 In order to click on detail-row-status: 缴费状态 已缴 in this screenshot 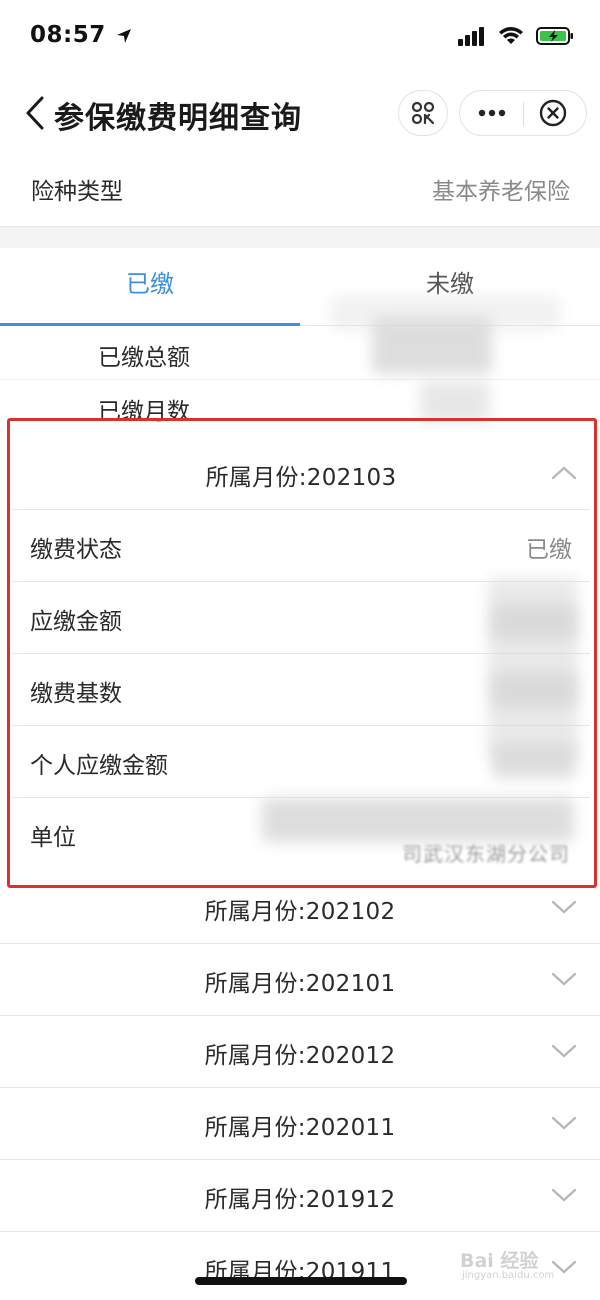, I will do `click(301, 546)`.